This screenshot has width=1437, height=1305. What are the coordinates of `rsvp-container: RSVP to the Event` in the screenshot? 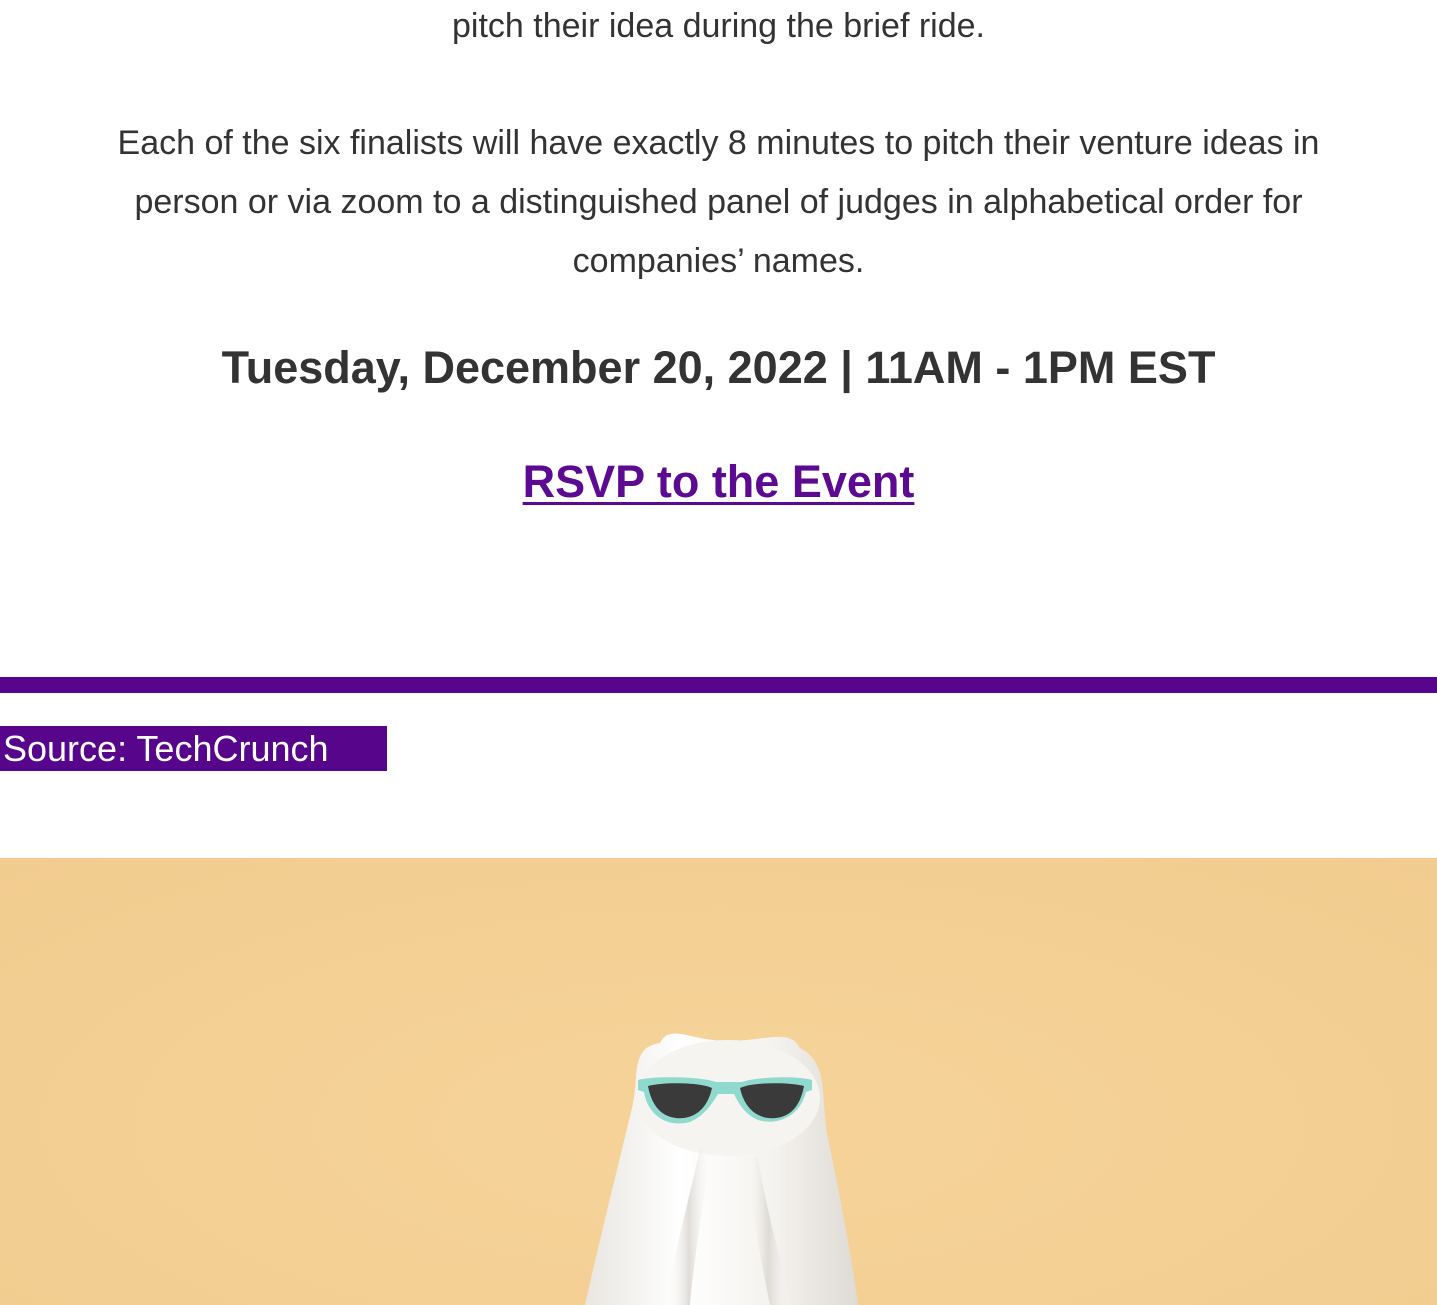 It's located at (718, 487).